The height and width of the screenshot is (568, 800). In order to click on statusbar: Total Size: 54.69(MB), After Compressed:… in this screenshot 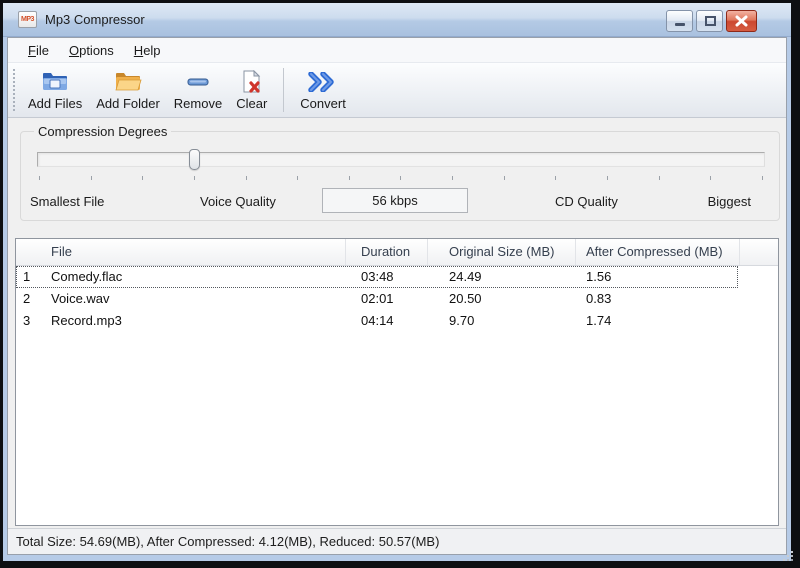, I will do `click(397, 541)`.